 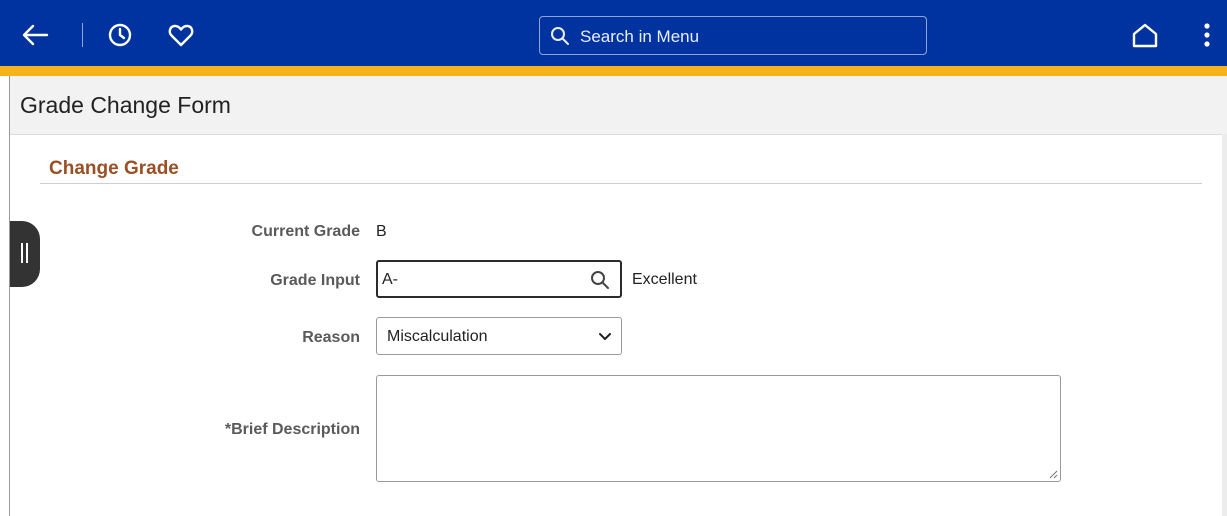 What do you see at coordinates (305, 231) in the screenshot?
I see `current-grade-label: Current Grade` at bounding box center [305, 231].